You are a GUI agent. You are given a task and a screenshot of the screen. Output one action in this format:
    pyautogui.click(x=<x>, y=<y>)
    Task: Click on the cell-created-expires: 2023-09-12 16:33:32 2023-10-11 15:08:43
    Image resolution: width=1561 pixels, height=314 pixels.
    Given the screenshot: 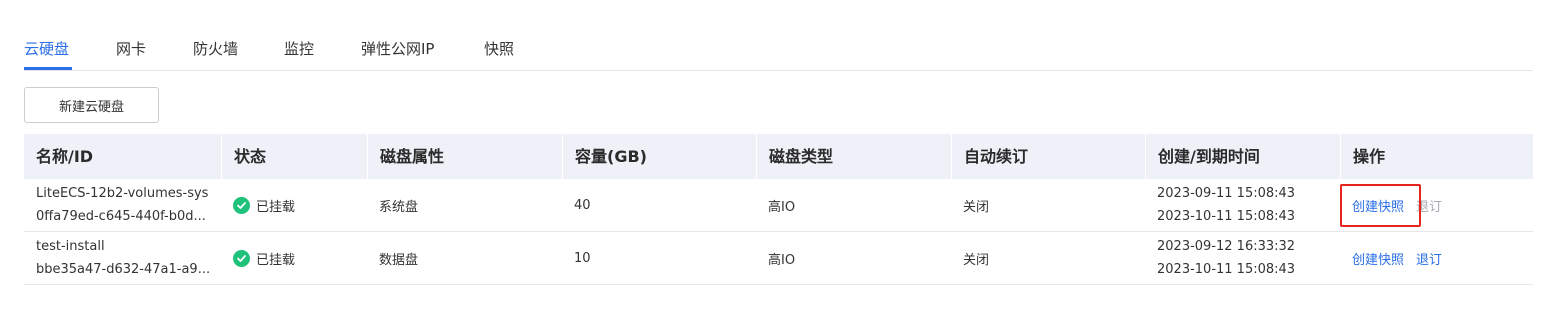 What is the action you would take?
    pyautogui.click(x=1242, y=258)
    